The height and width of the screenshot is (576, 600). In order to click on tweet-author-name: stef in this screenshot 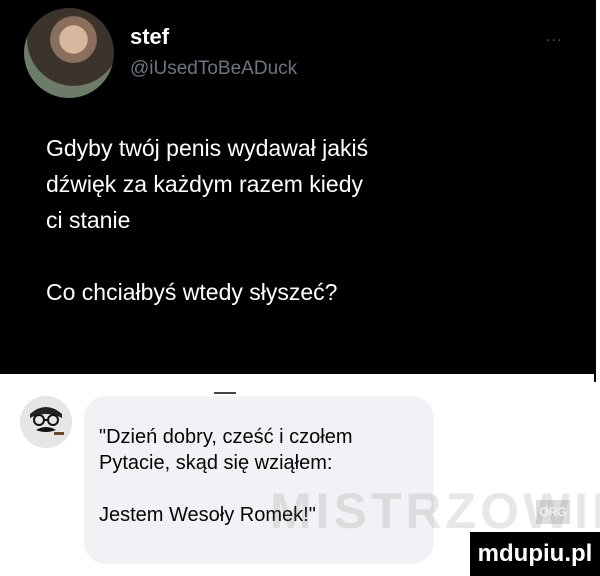, I will do `click(149, 37)`.